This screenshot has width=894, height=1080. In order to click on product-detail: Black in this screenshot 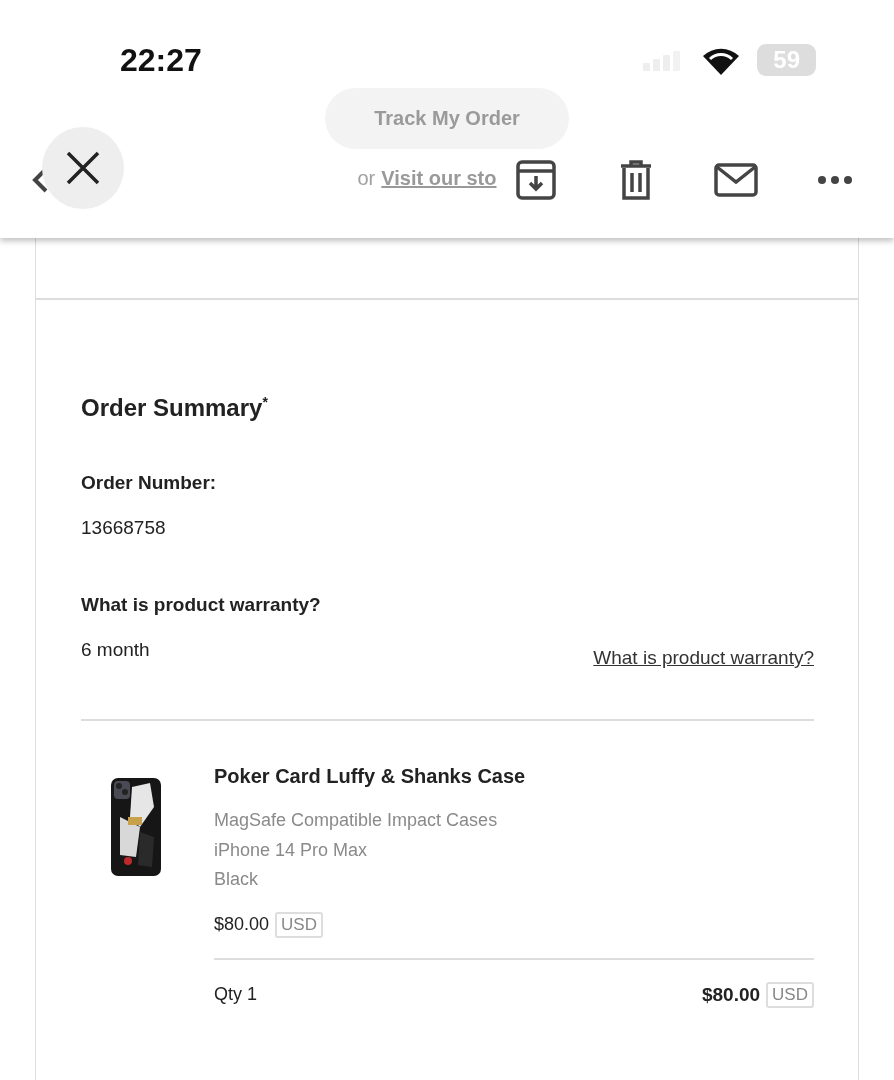, I will do `click(236, 879)`.